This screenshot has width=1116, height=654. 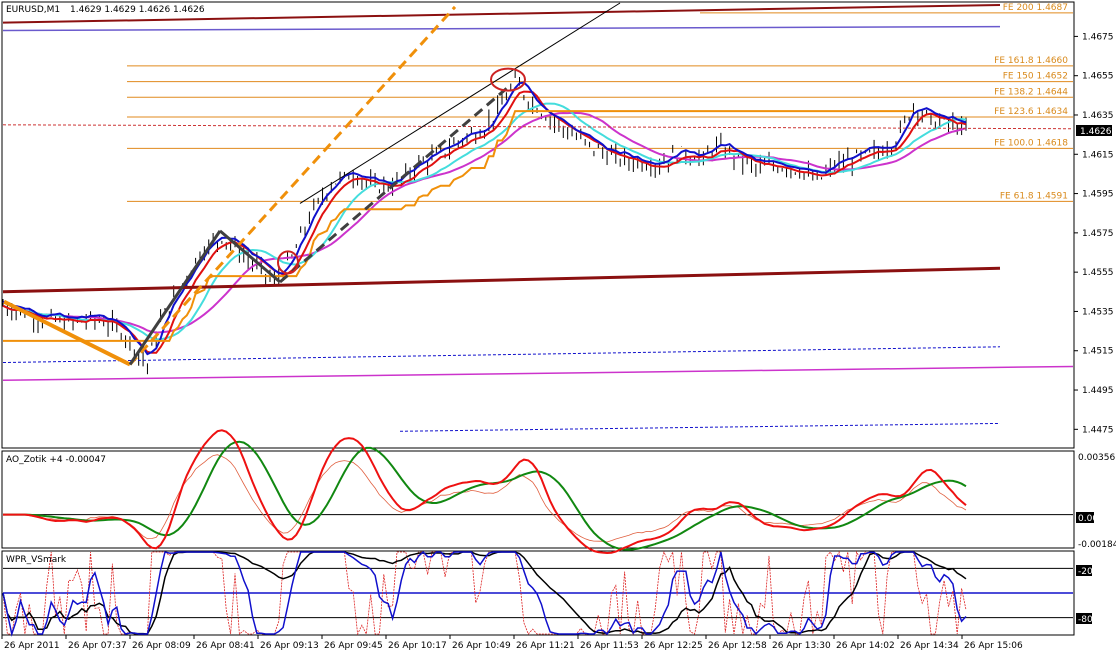 I want to click on price-tick-label: 1.4535, so click(x=1098, y=312).